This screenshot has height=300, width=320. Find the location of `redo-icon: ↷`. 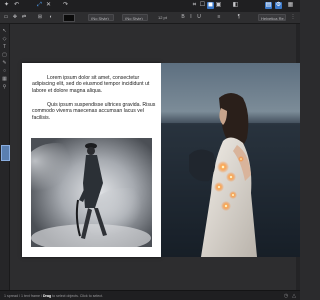

redo-icon: ↷ is located at coordinates (65, 5).